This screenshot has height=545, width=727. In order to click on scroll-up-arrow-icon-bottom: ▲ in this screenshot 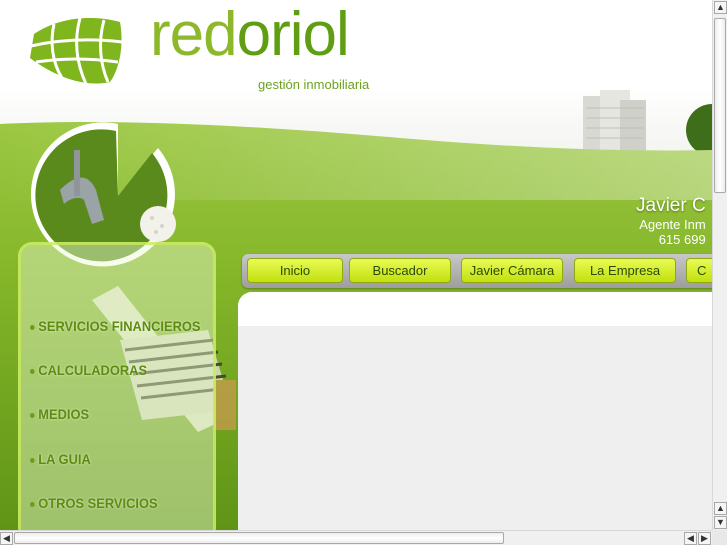, I will do `click(720, 508)`.